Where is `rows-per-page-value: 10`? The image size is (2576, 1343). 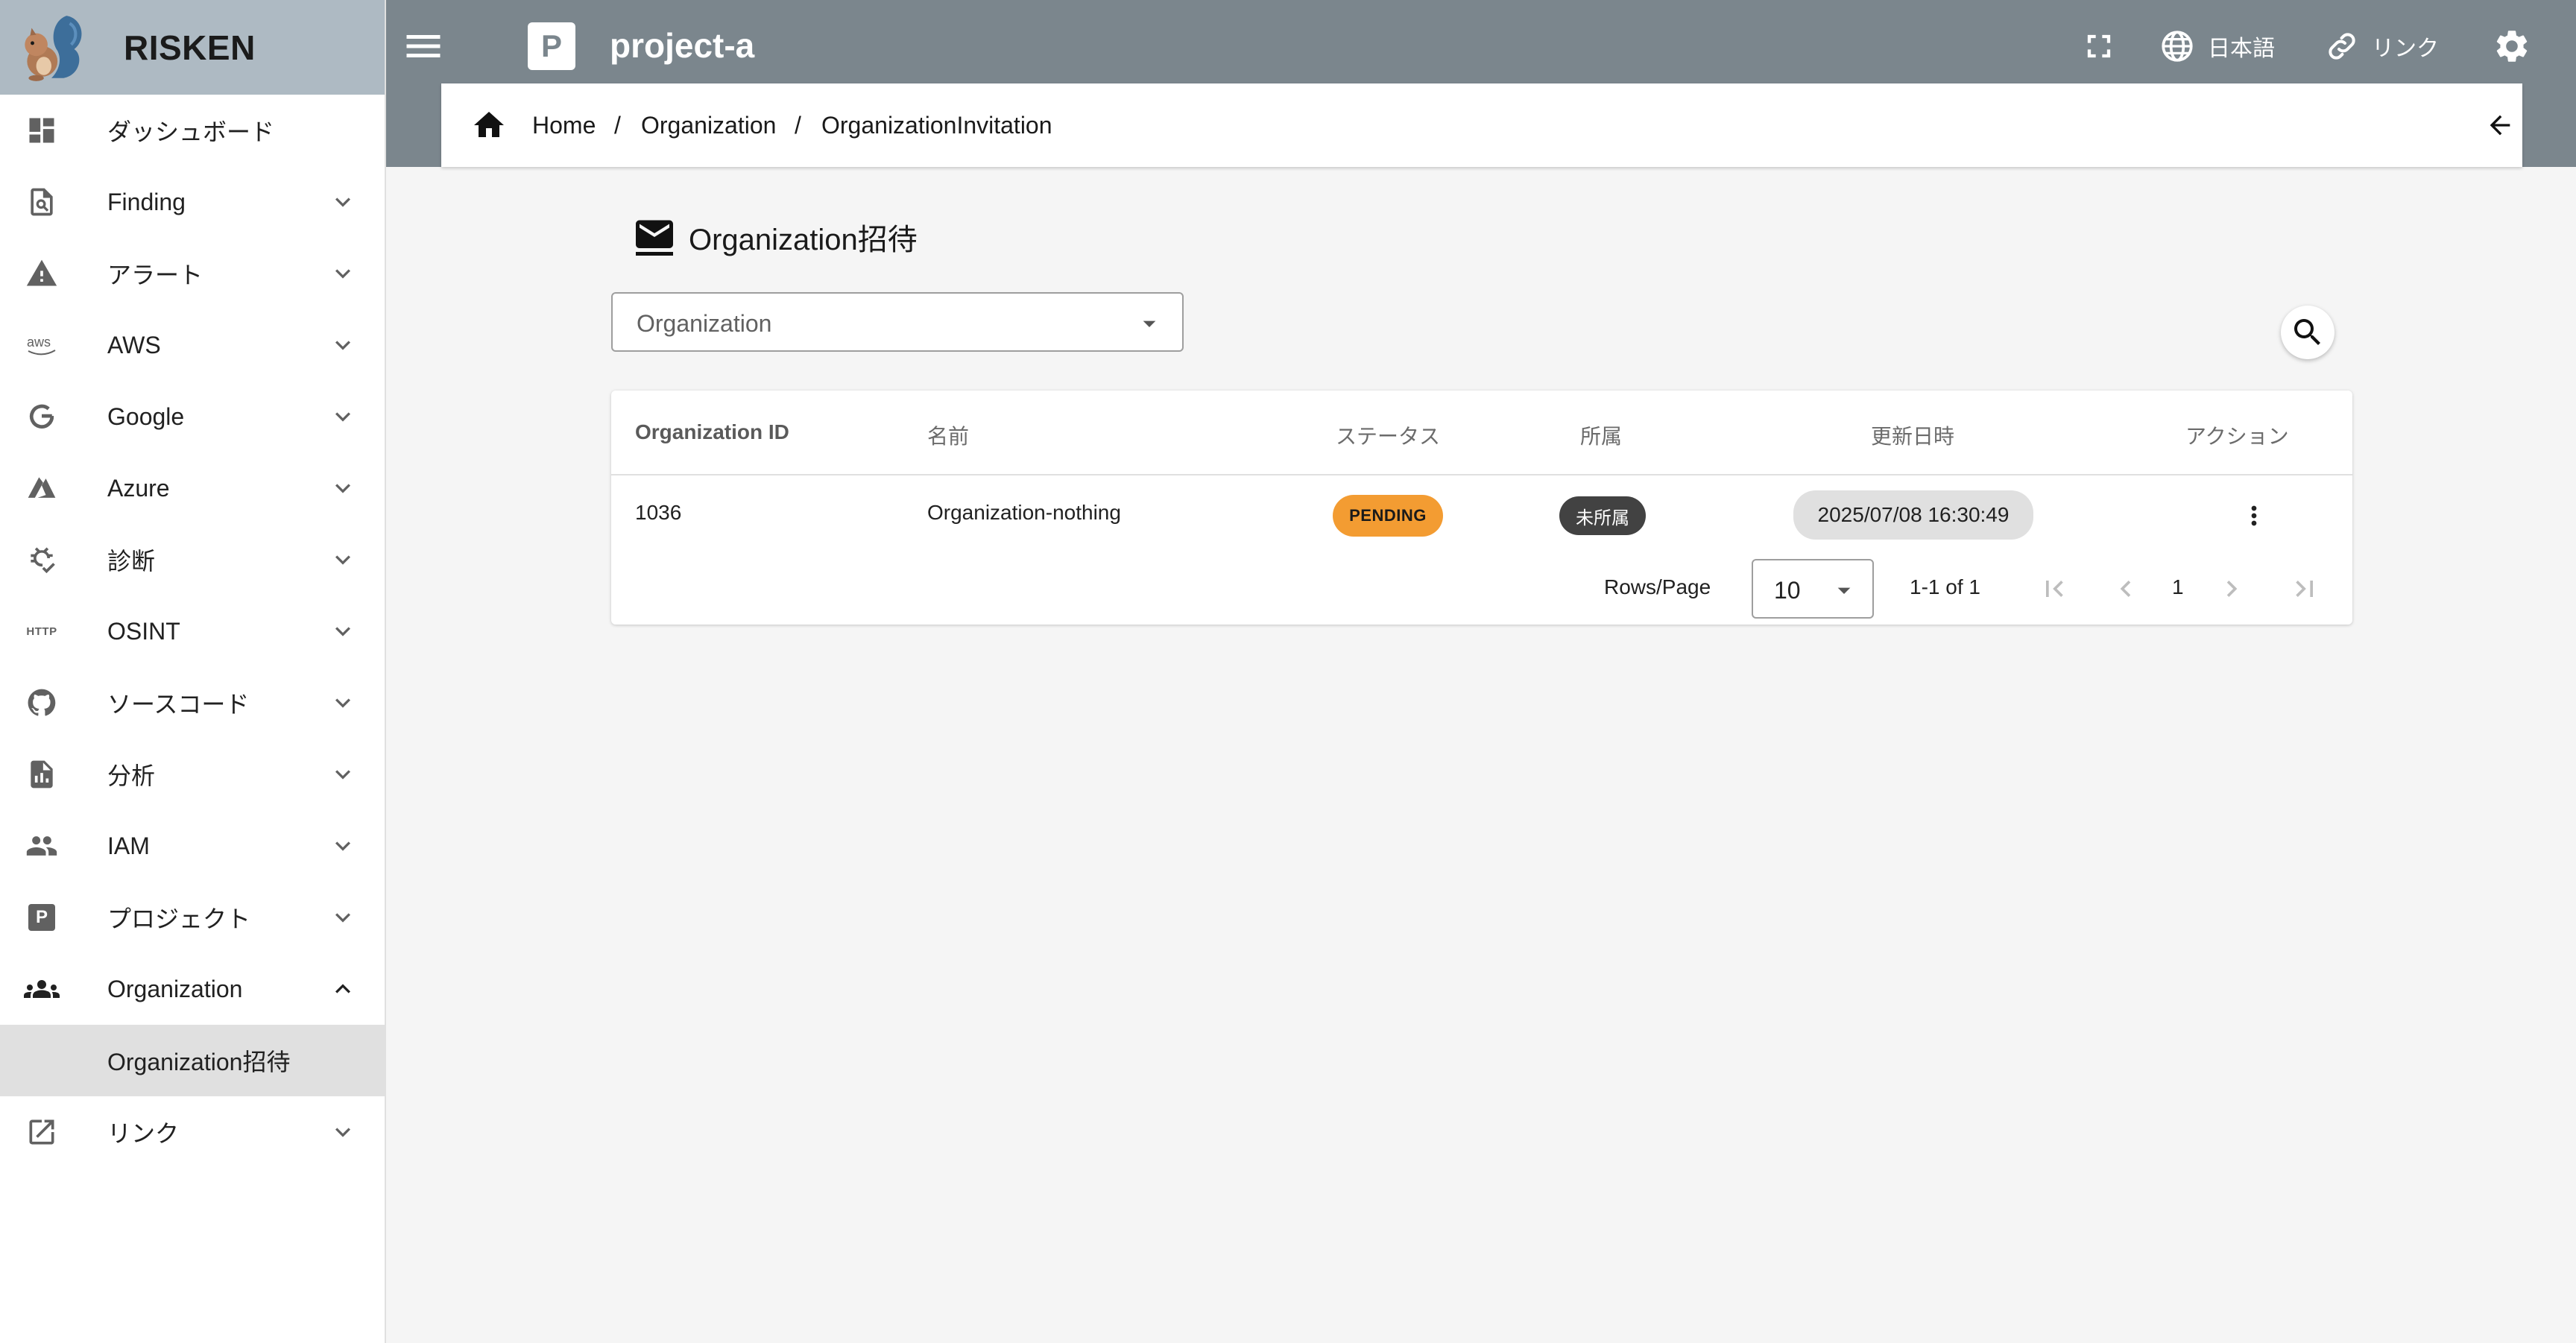
rows-per-page-value: 10 is located at coordinates (1787, 590).